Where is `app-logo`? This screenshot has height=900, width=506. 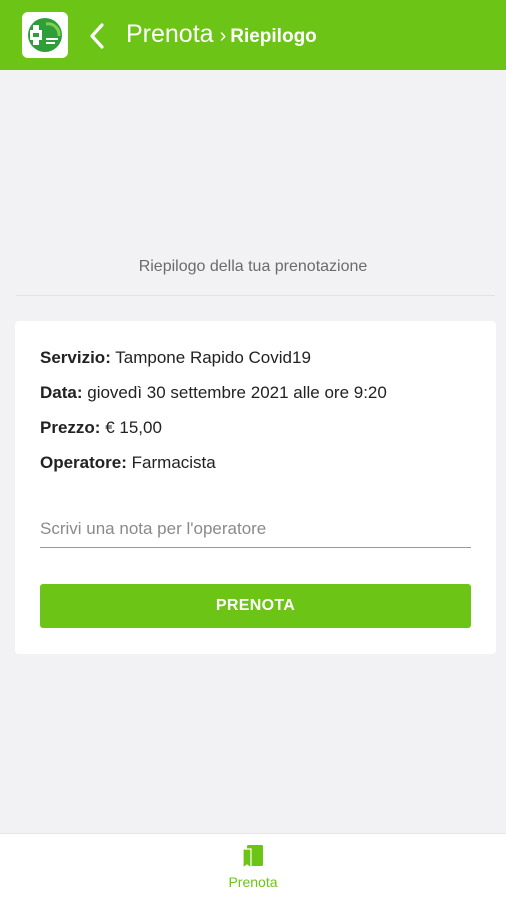
app-logo is located at coordinates (45, 35).